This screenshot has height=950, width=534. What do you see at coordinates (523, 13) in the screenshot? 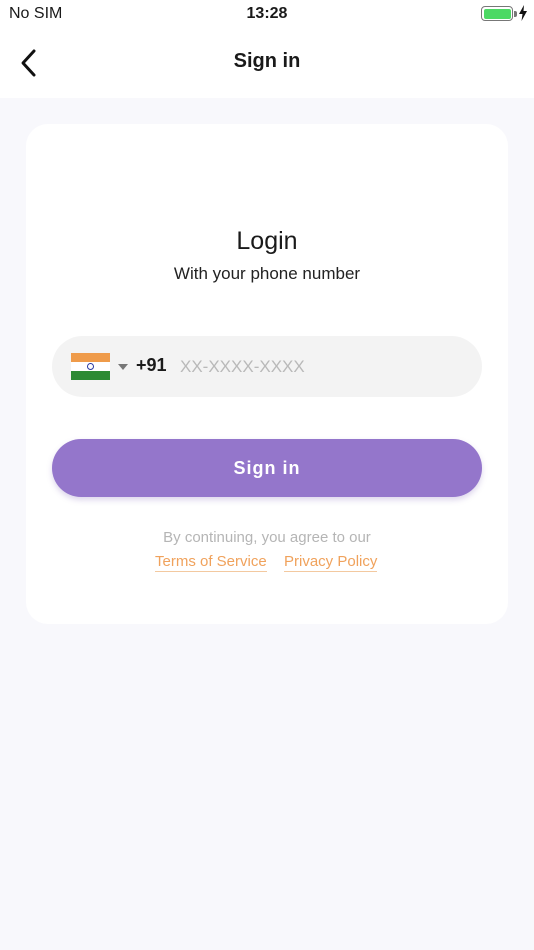
I see `charging-bolt-icon` at bounding box center [523, 13].